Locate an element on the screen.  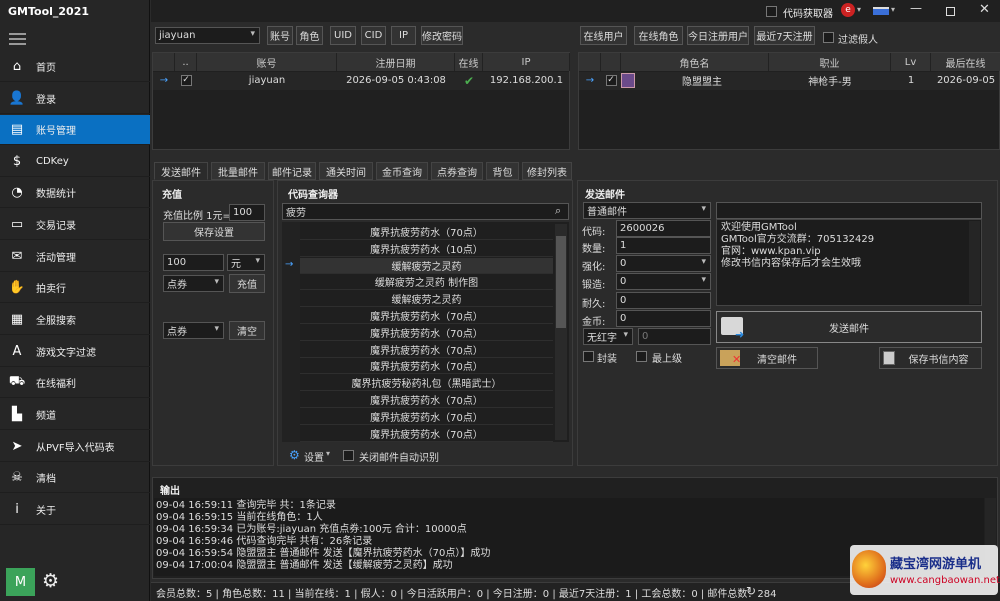
save-letter-button: 保存书信内容 is located at coordinates (930, 358).